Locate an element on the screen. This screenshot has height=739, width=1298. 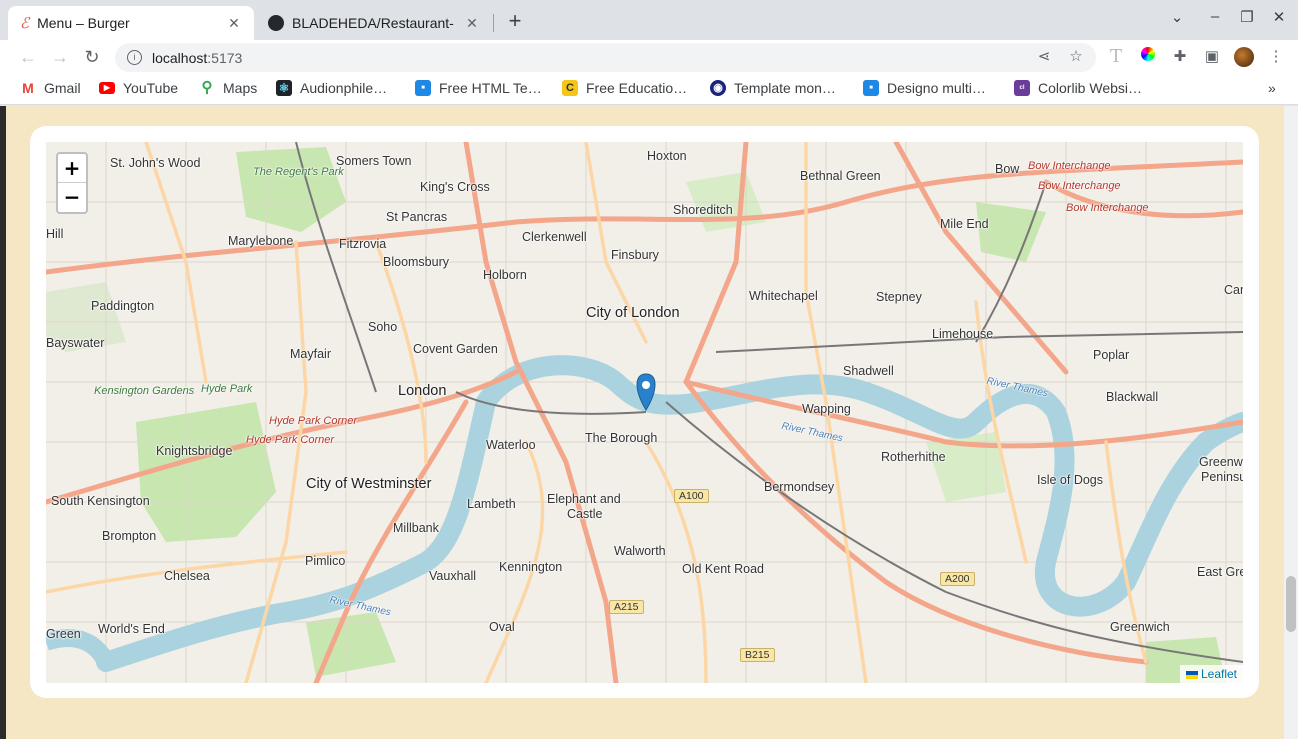
site-info-icon: i is located at coordinates (134, 57).